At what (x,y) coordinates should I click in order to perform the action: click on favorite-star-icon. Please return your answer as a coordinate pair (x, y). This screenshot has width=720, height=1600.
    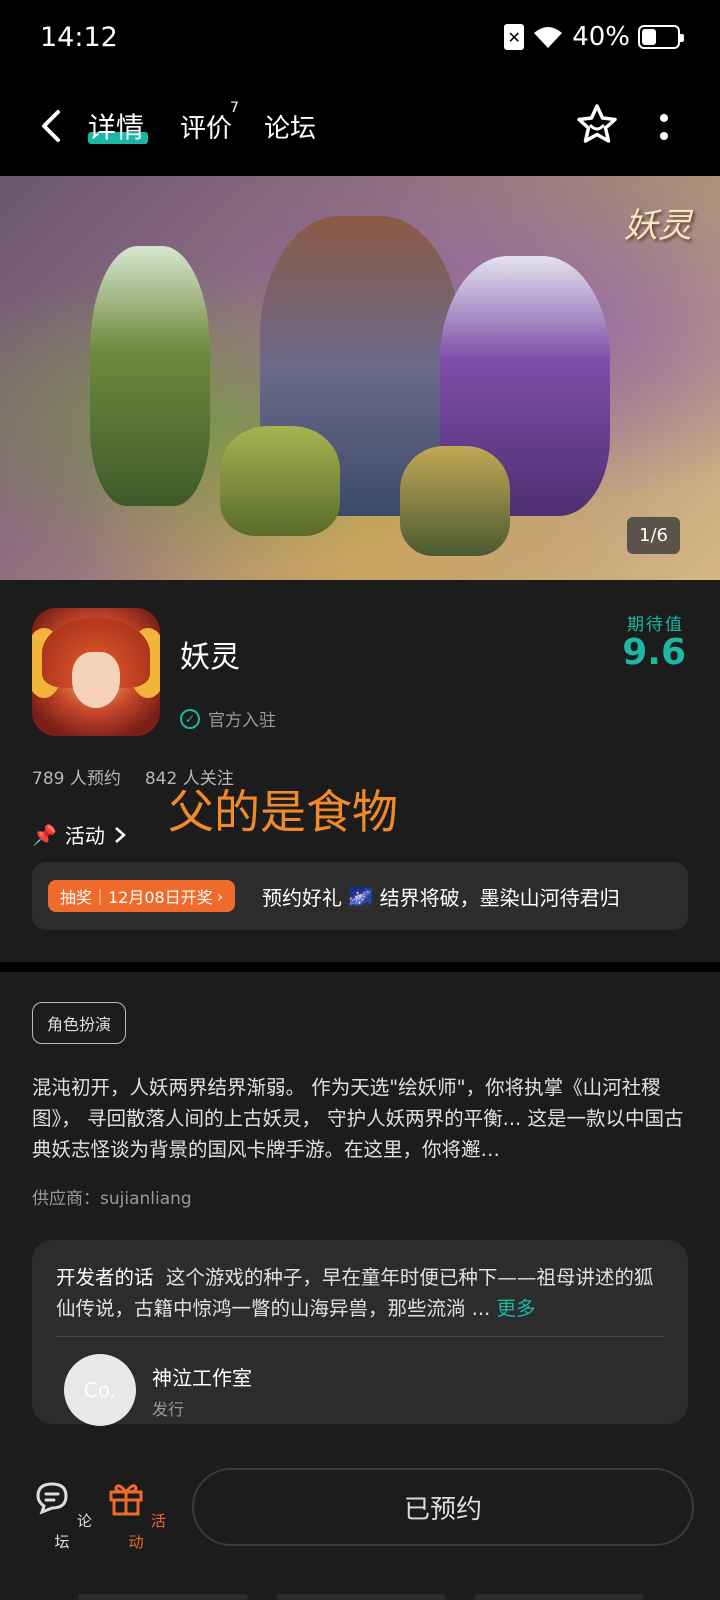
    Looking at the image, I should click on (597, 125).